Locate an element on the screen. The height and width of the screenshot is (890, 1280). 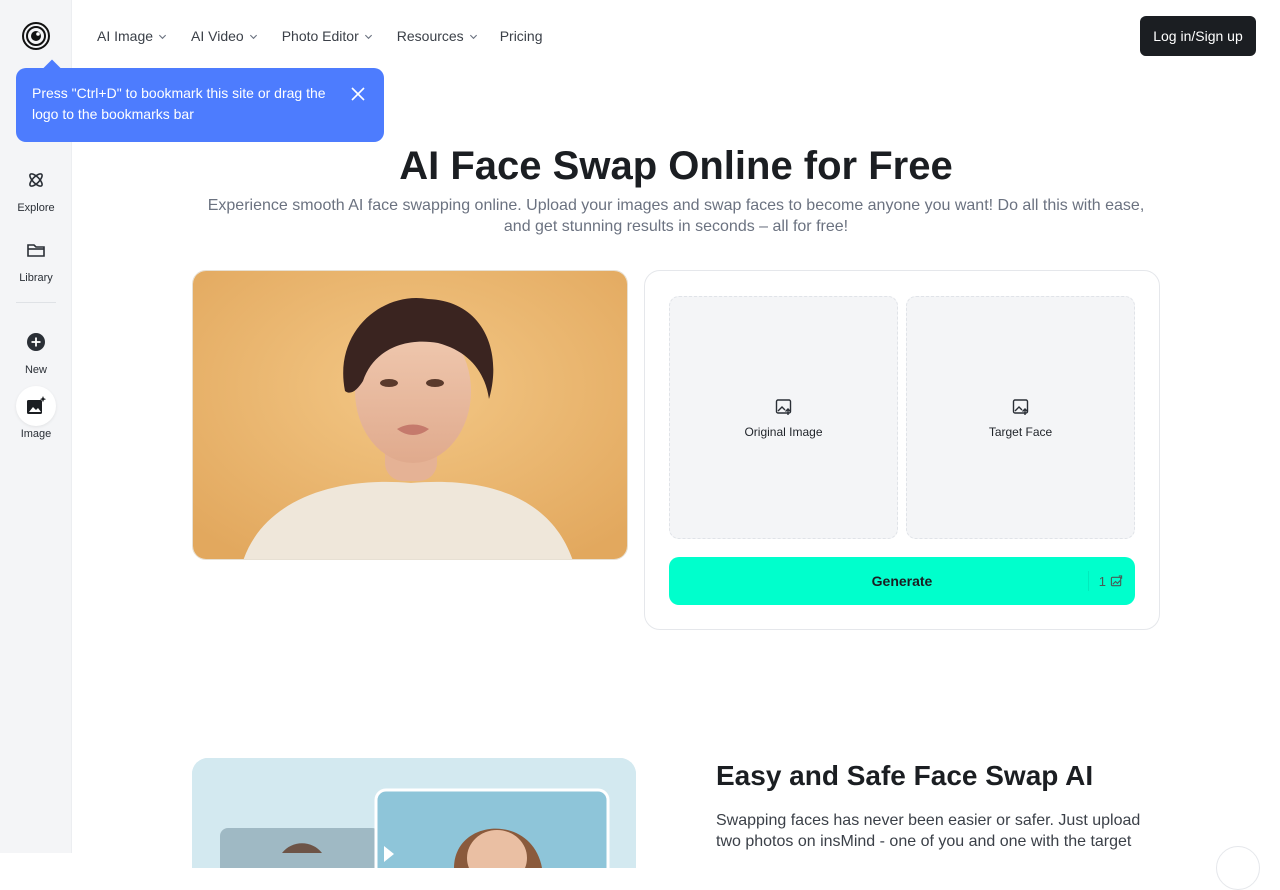
credit-cost: 1 is located at coordinates (1105, 581).